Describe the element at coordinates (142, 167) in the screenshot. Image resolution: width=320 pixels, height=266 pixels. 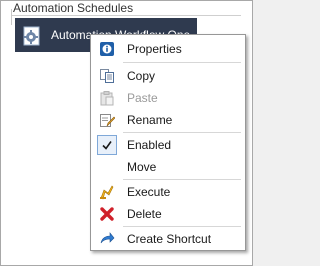
I see `menu-item-label: Move` at that location.